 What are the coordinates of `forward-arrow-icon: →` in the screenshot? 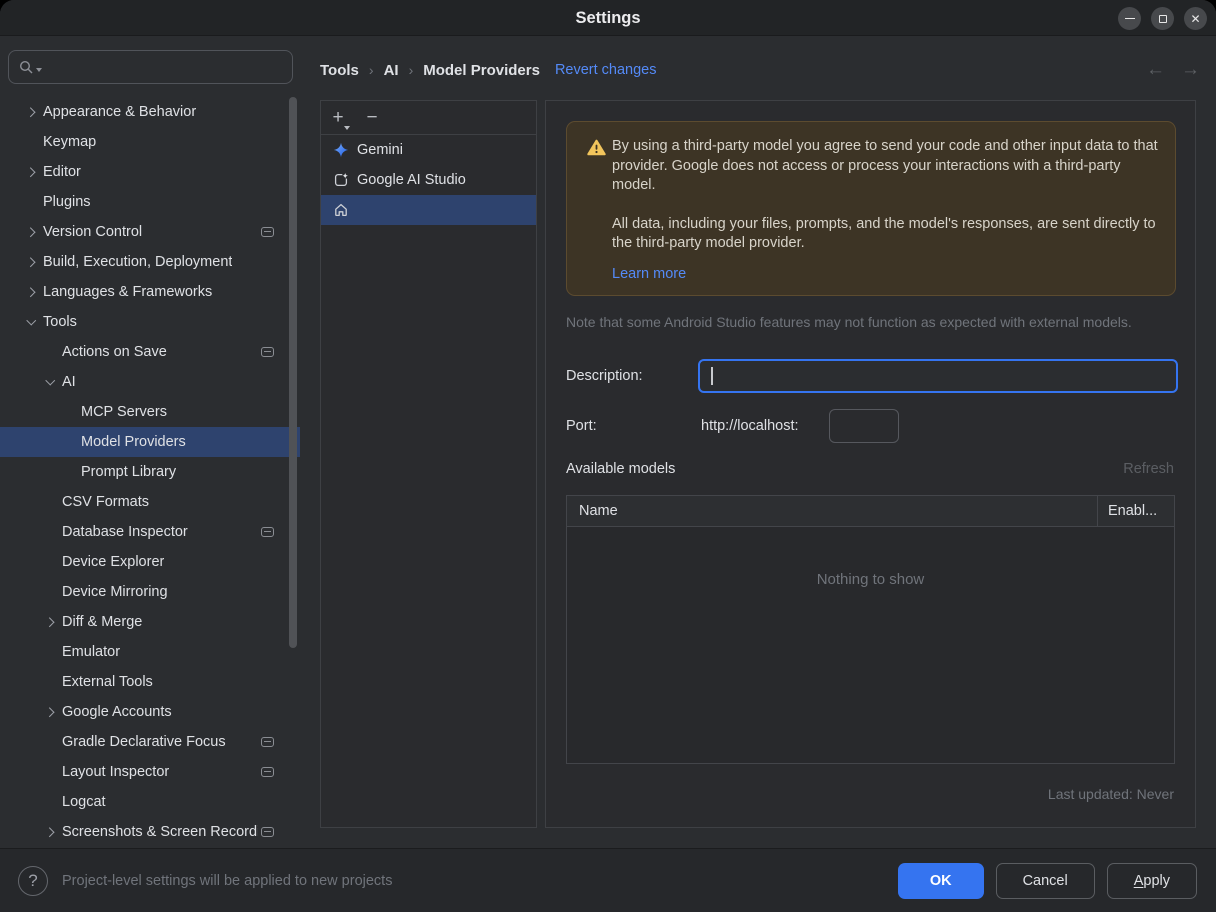 It's located at (1190, 70).